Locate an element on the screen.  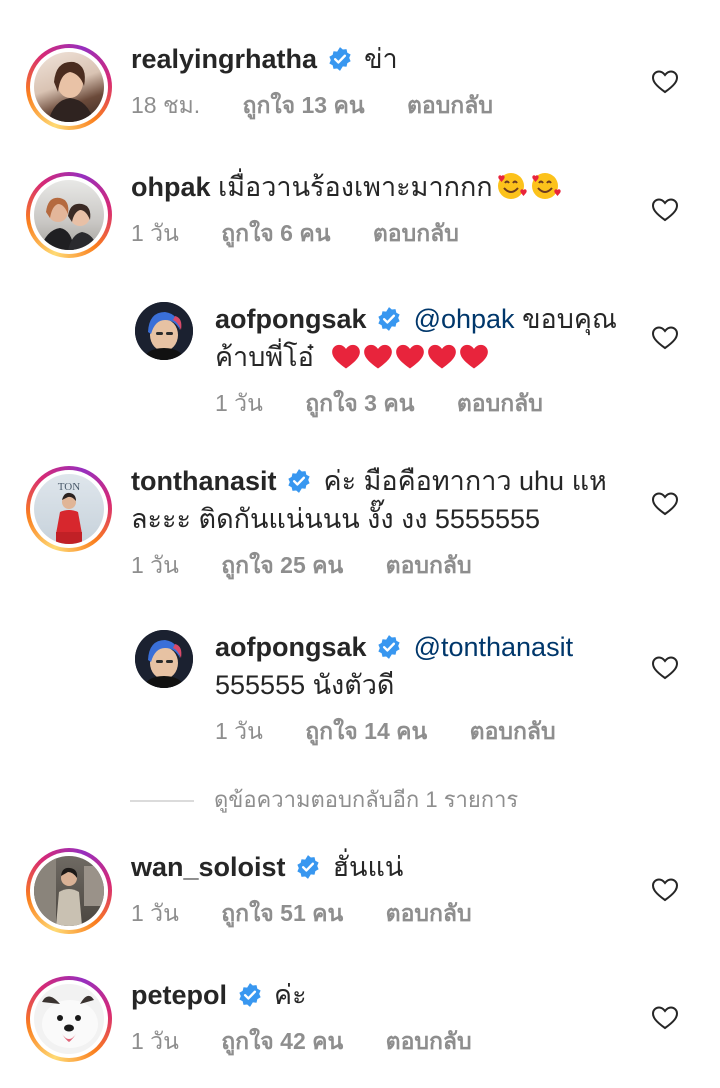
comment-text: ค่ะ is located at coordinates (290, 995).